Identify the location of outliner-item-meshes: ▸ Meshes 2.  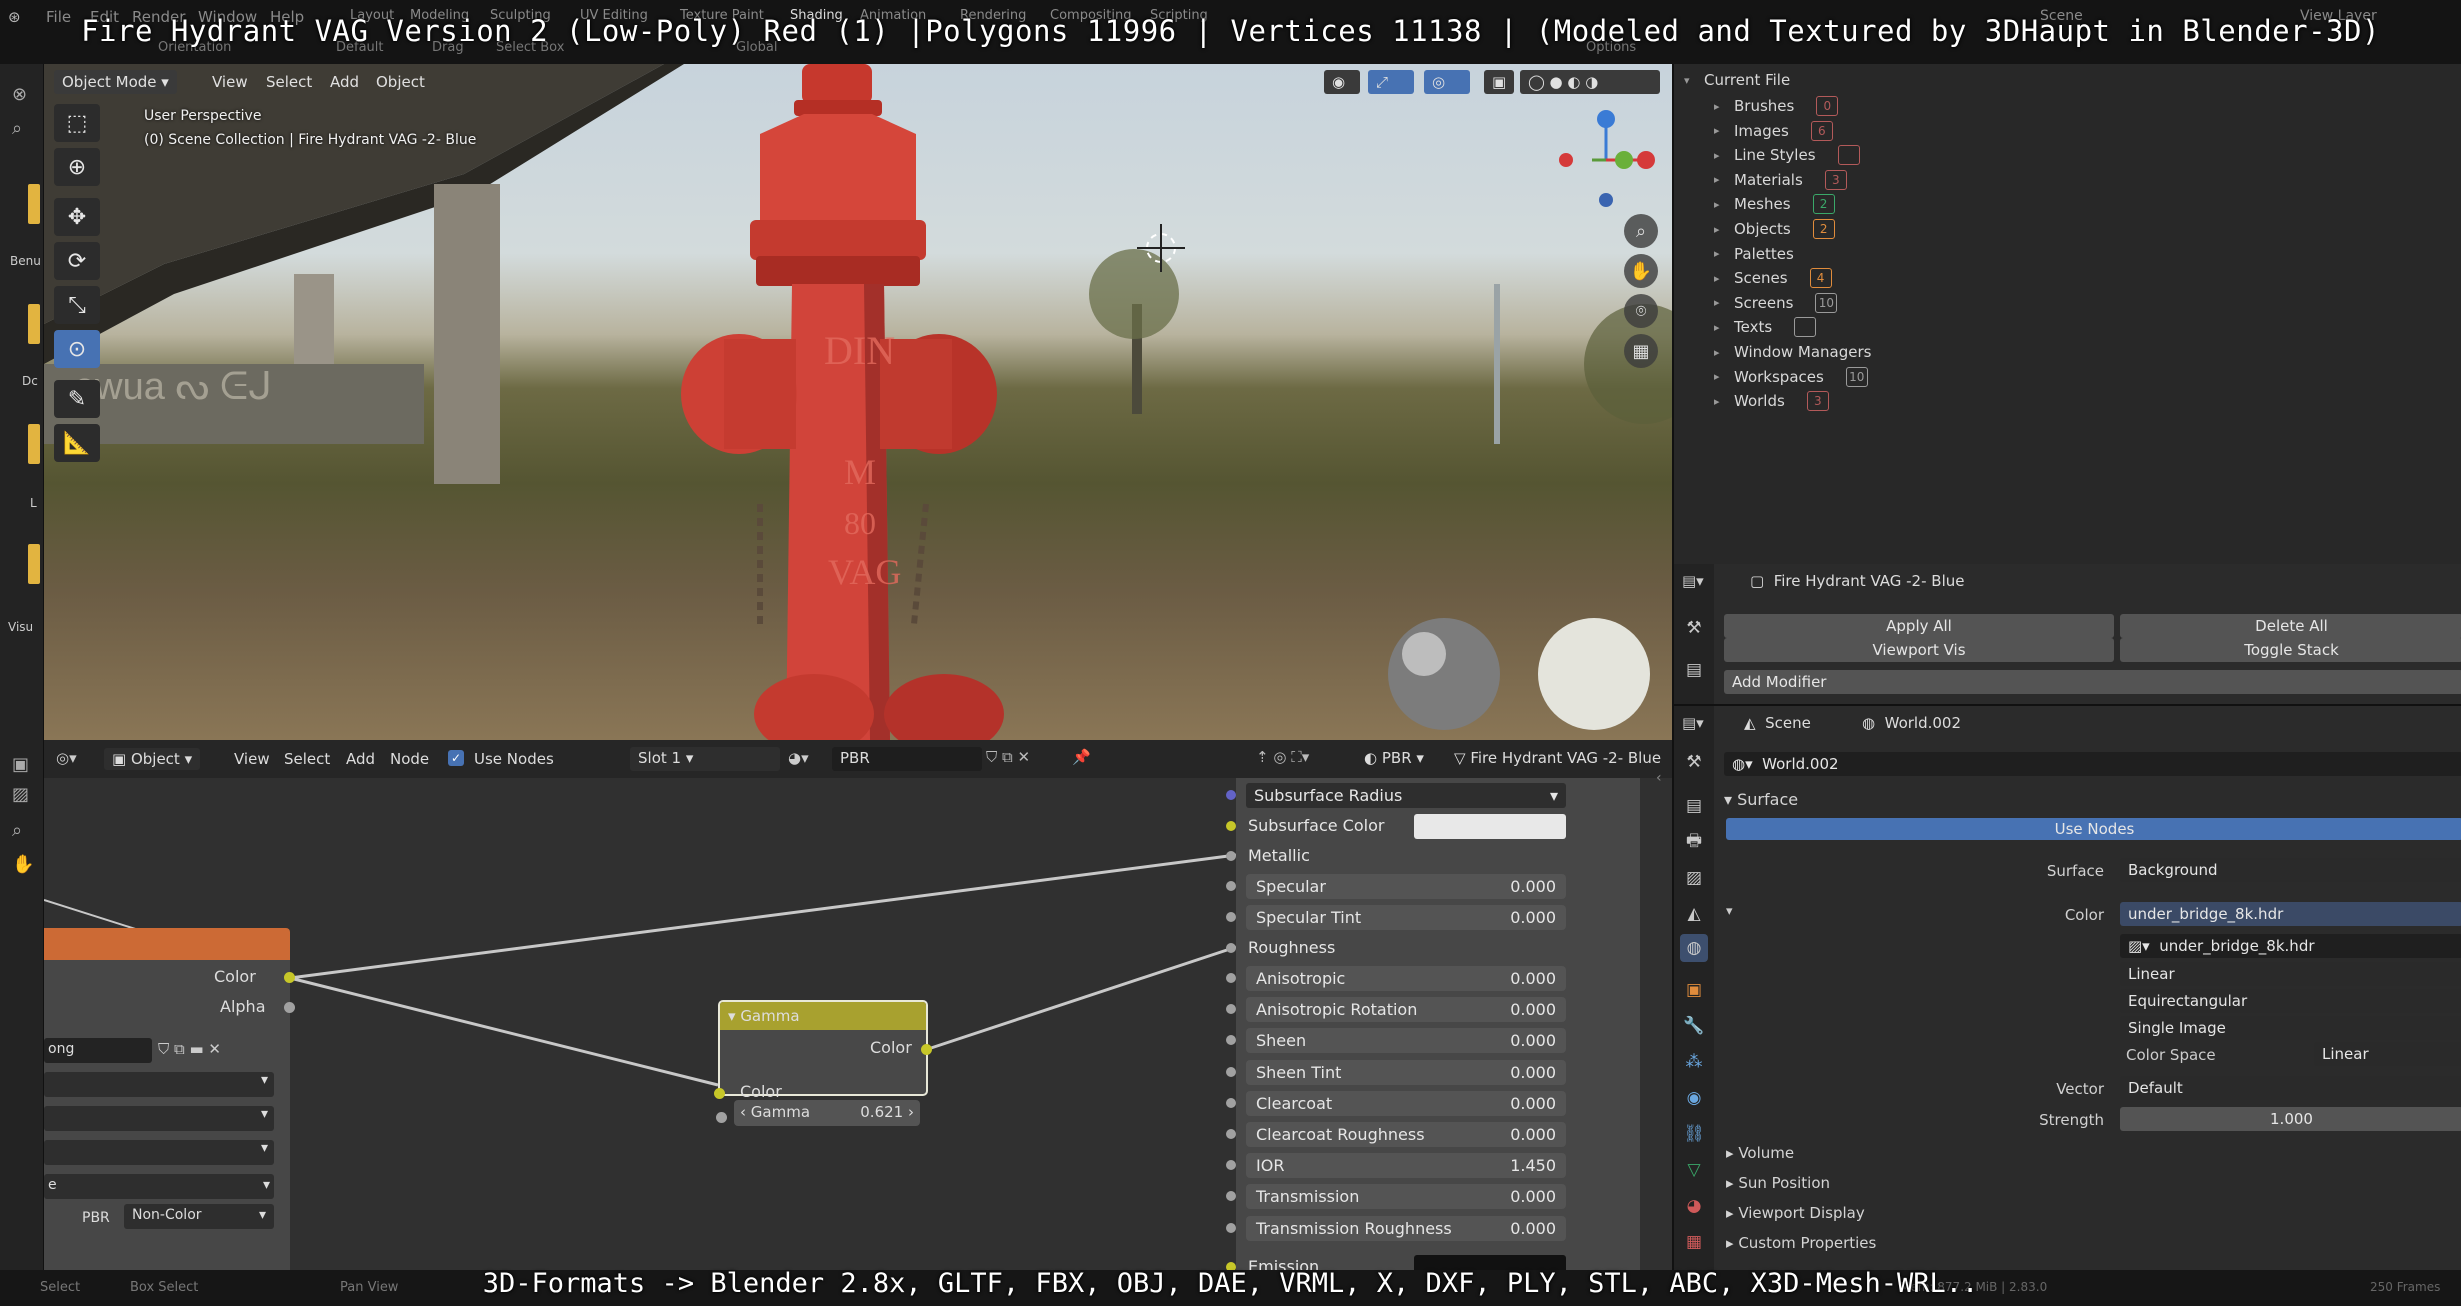
(1774, 204).